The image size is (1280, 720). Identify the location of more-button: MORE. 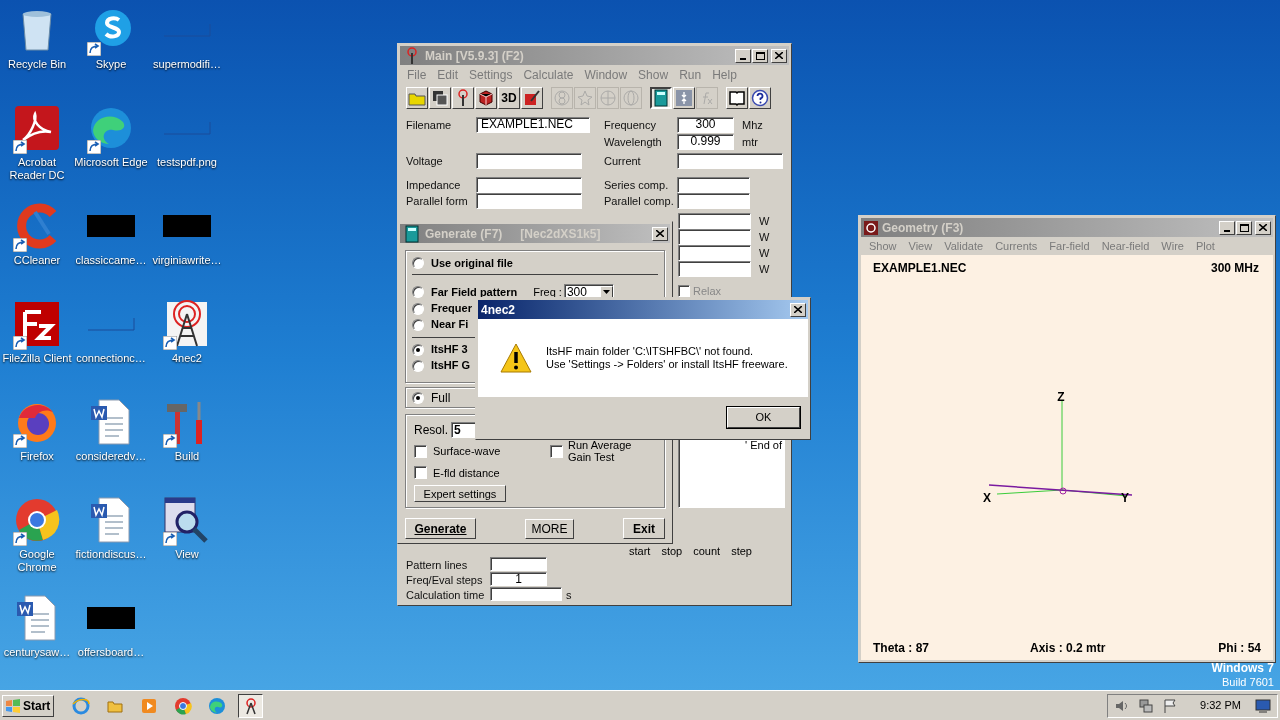
(549, 528).